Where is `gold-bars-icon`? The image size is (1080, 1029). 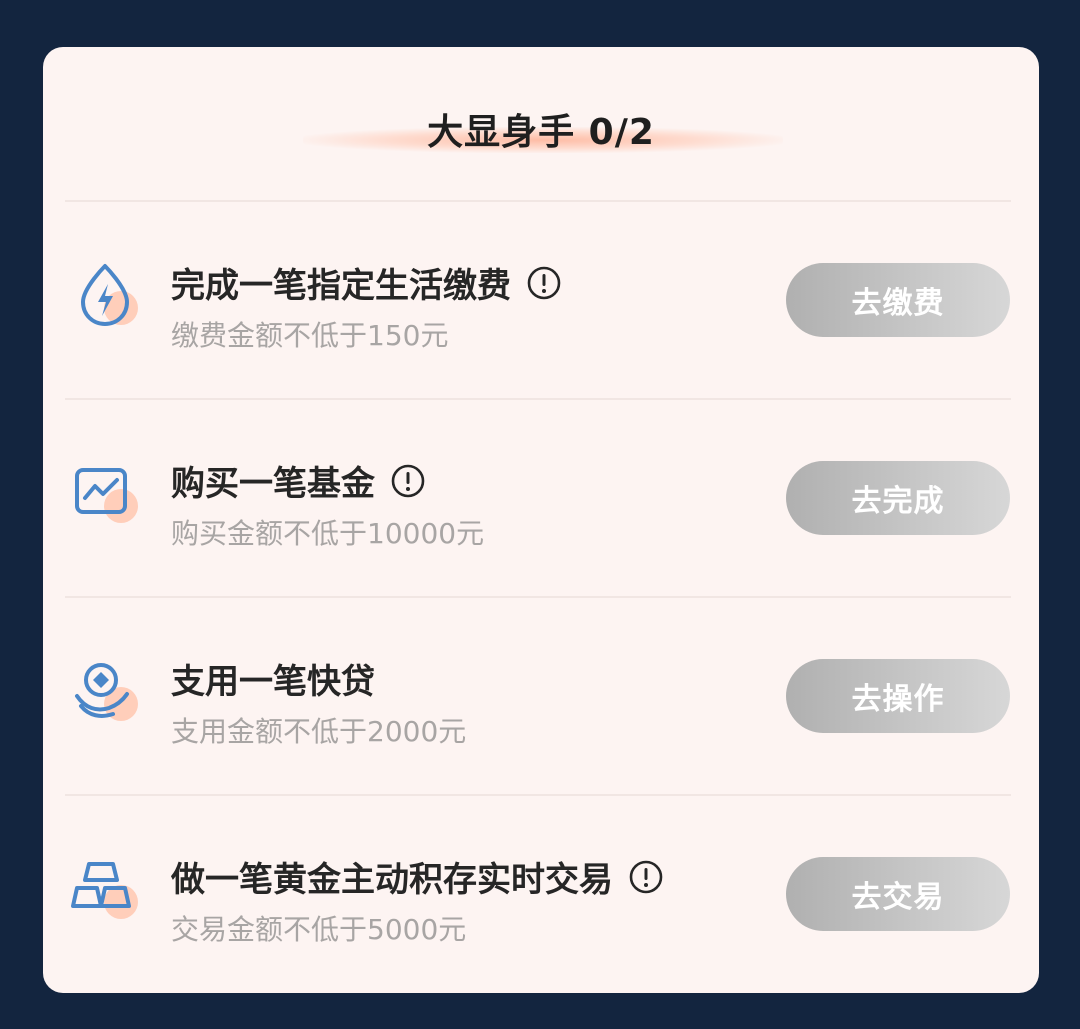
gold-bars-icon is located at coordinates (107, 888).